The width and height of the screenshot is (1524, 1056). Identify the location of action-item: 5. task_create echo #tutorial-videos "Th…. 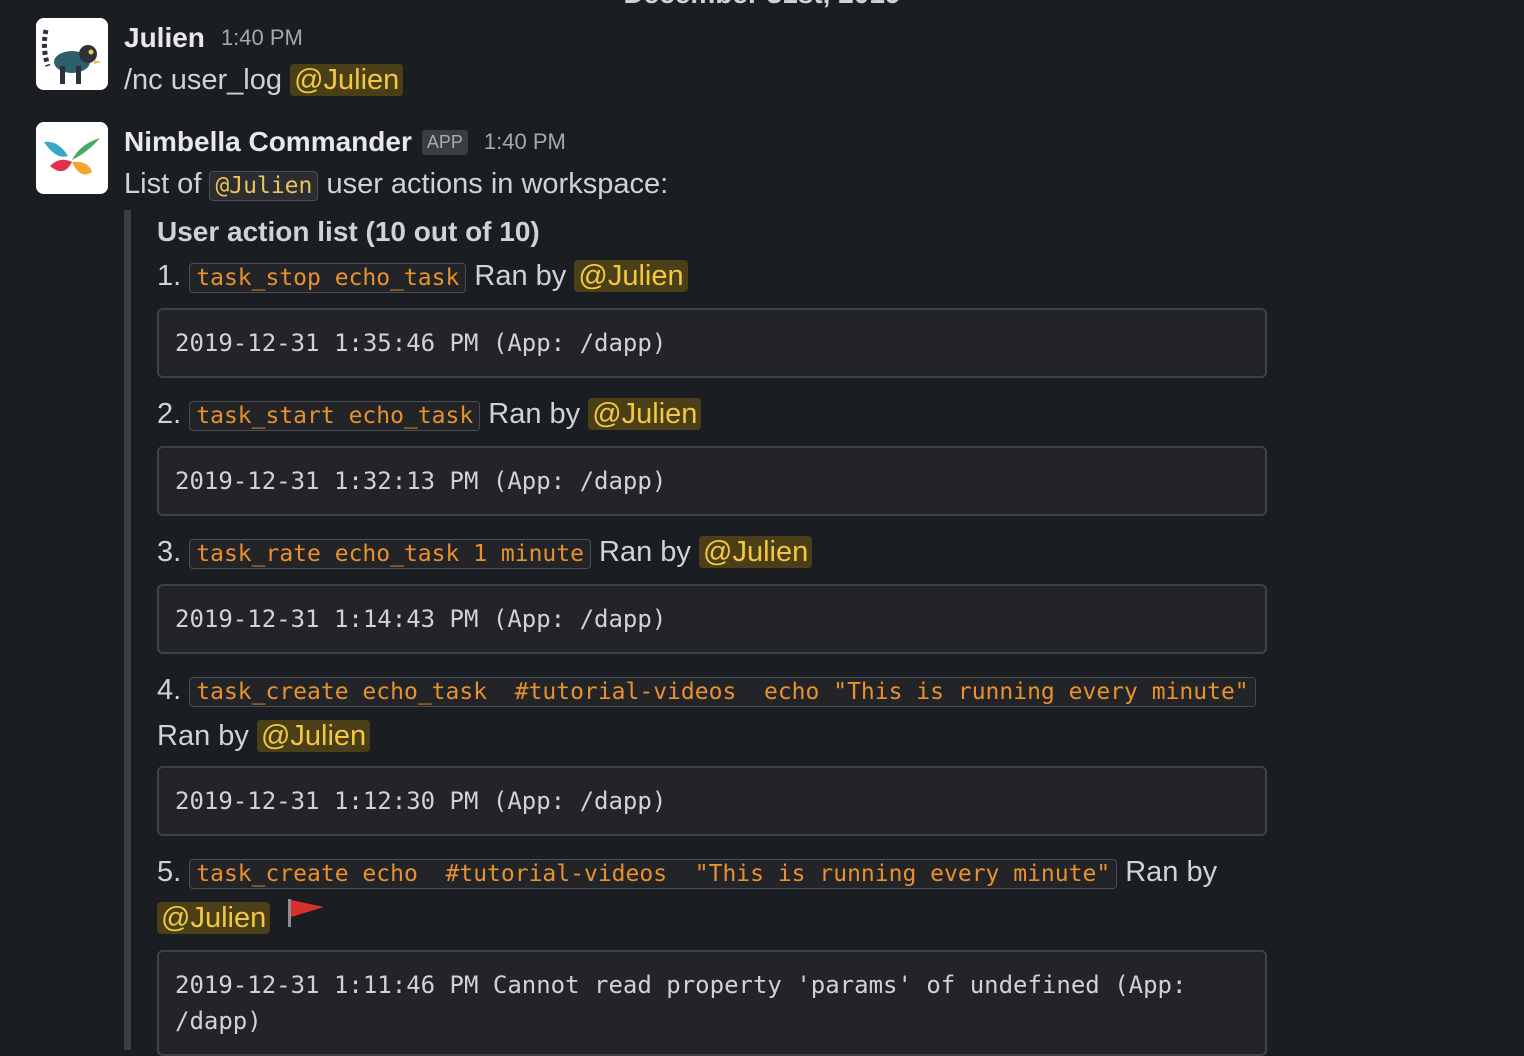
(828, 896).